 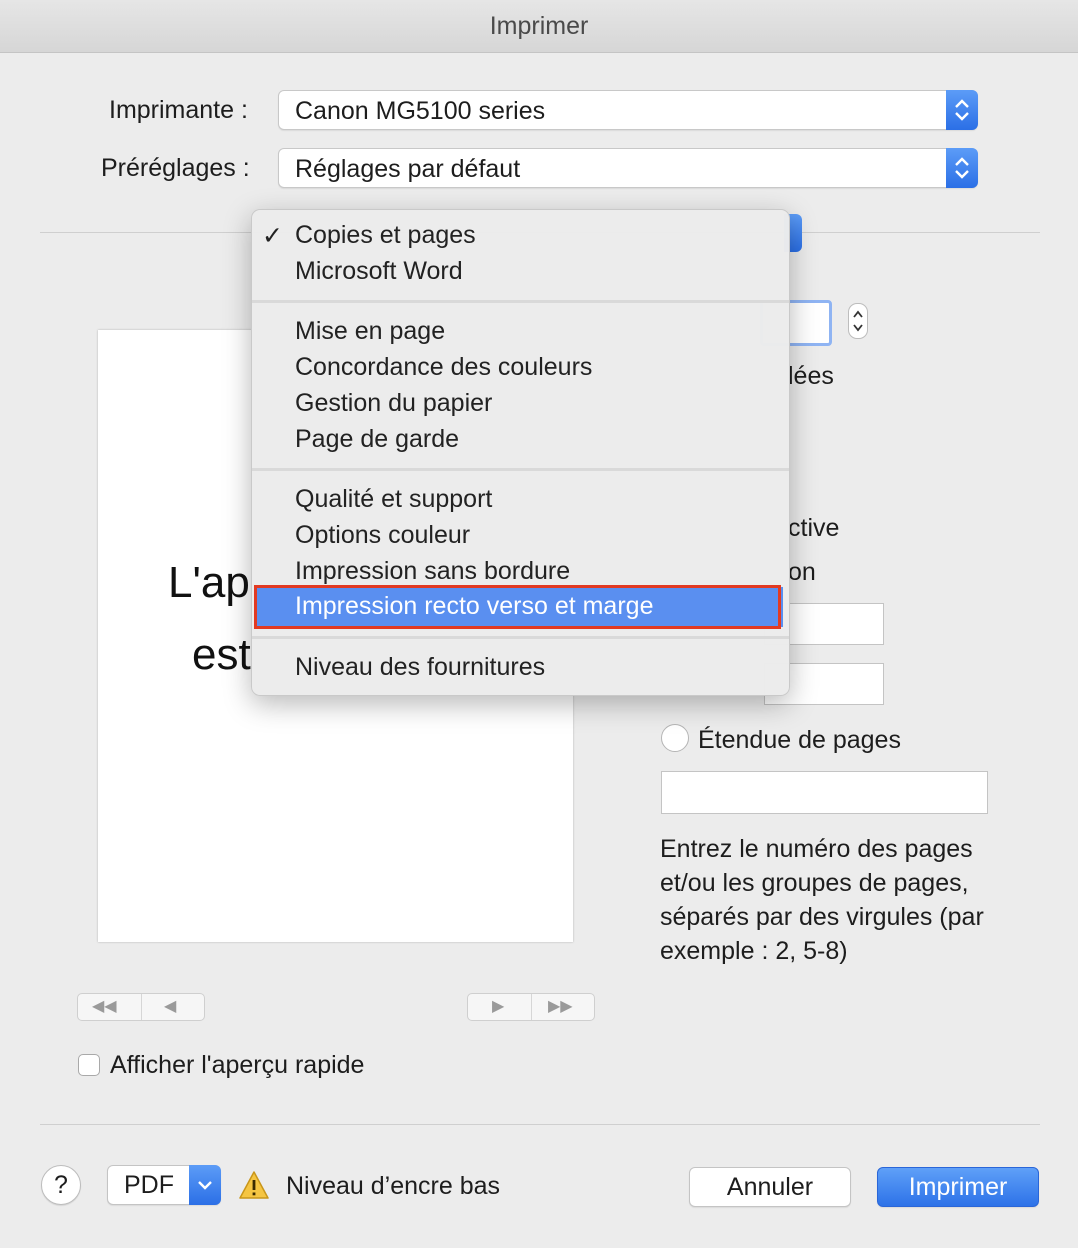 I want to click on quick-preview-label: Afficher l'aperçu rapide, so click(x=237, y=1065).